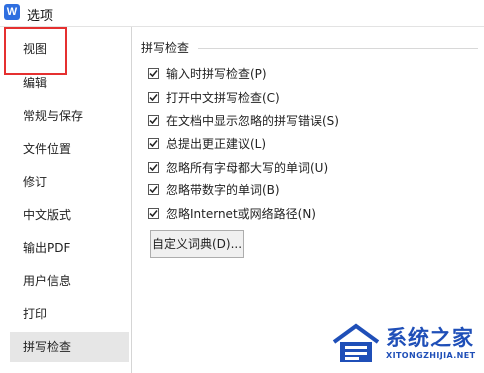 The height and width of the screenshot is (373, 484). What do you see at coordinates (431, 355) in the screenshot?
I see `watermark-url: XITONGZHIJIA.NET` at bounding box center [431, 355].